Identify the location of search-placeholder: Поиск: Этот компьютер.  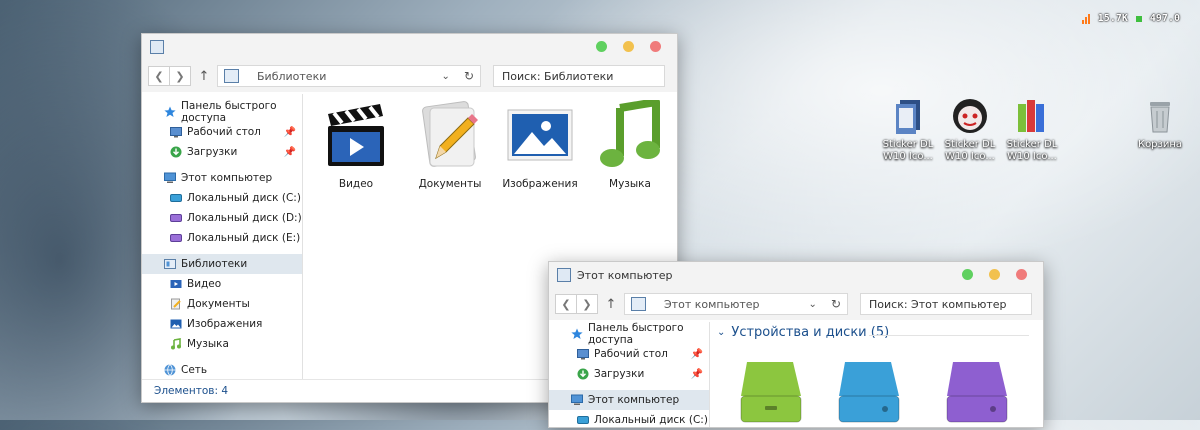
(938, 304).